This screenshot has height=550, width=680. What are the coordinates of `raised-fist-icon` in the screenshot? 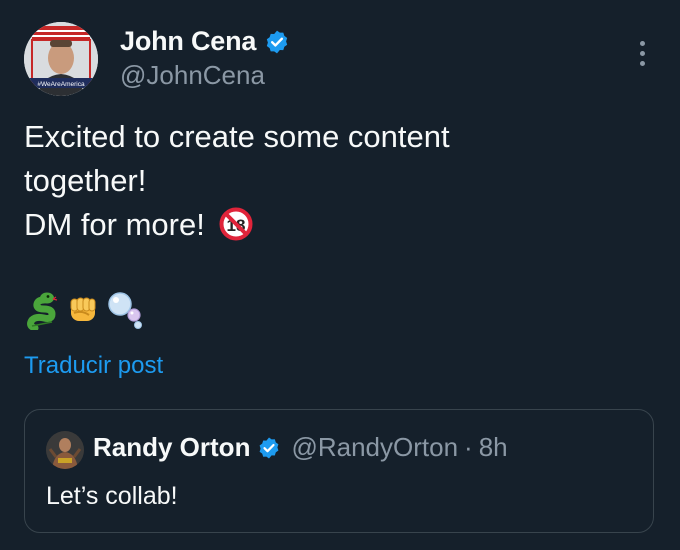 It's located at (83, 312).